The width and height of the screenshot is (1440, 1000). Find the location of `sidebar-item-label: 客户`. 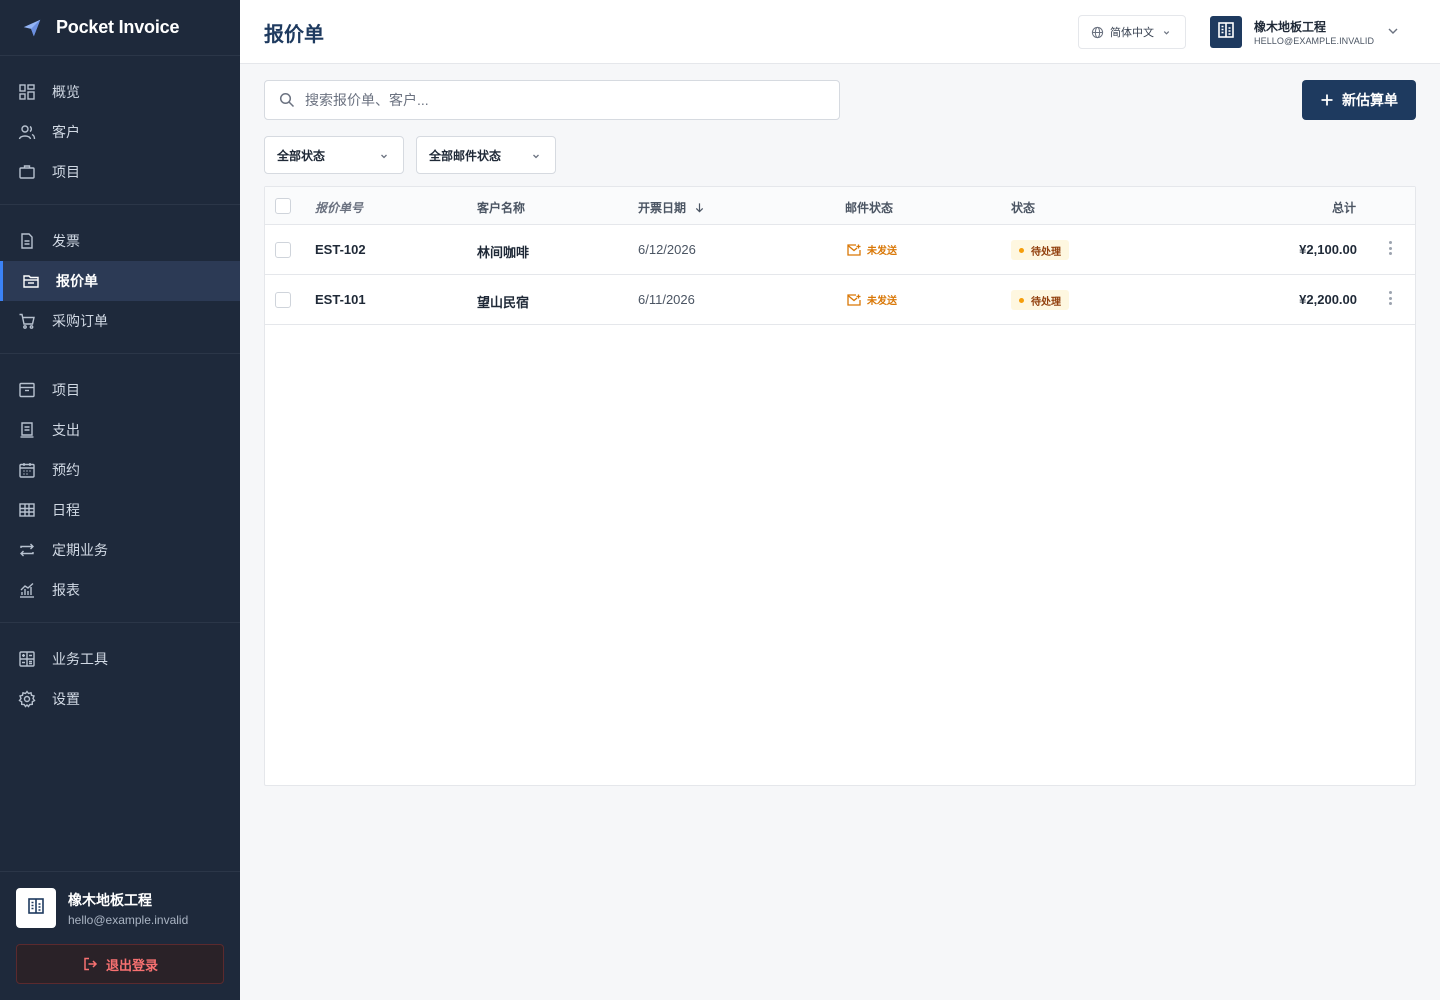

sidebar-item-label: 客户 is located at coordinates (66, 132).